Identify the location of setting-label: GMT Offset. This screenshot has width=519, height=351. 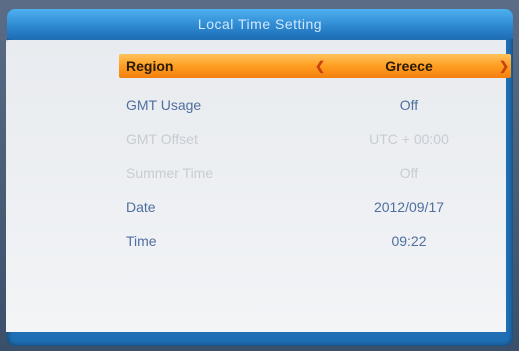
(162, 139).